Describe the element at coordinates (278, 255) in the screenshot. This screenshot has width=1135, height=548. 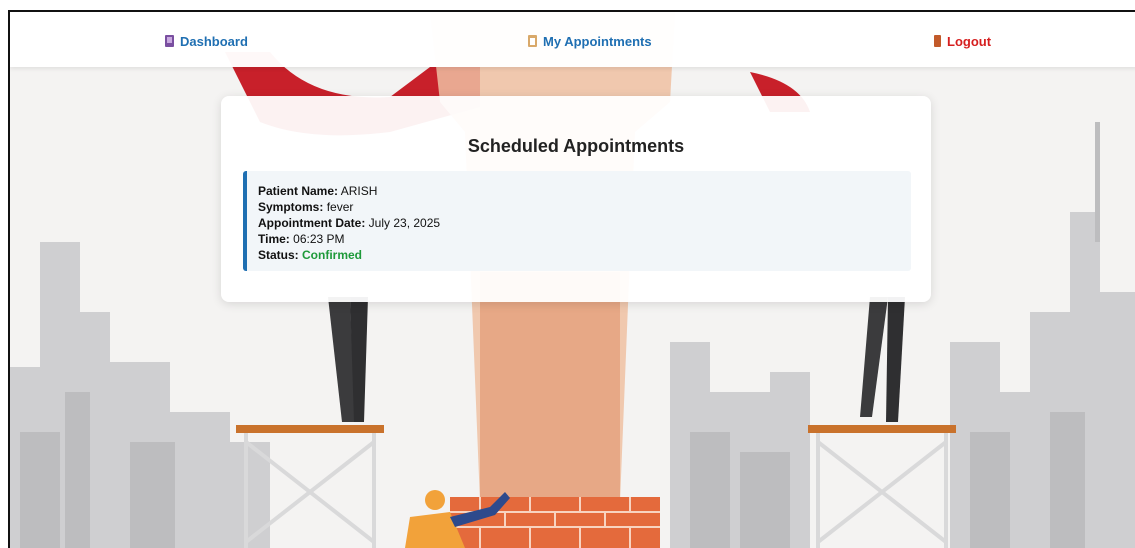
I see `status-label: Status:` at that location.